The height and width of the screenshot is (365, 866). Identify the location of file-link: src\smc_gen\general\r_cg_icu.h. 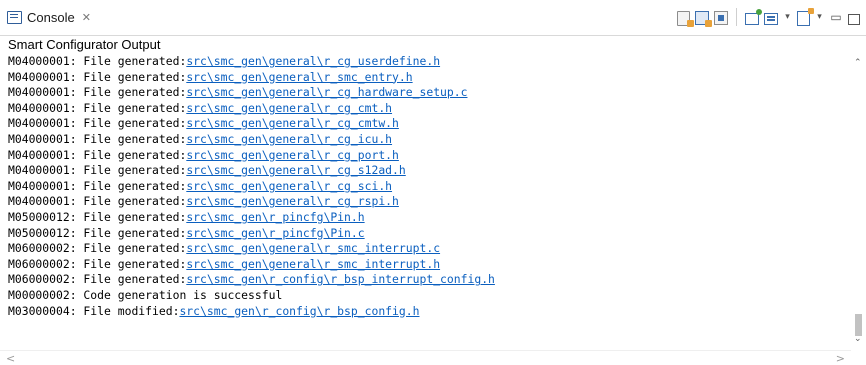
(289, 139).